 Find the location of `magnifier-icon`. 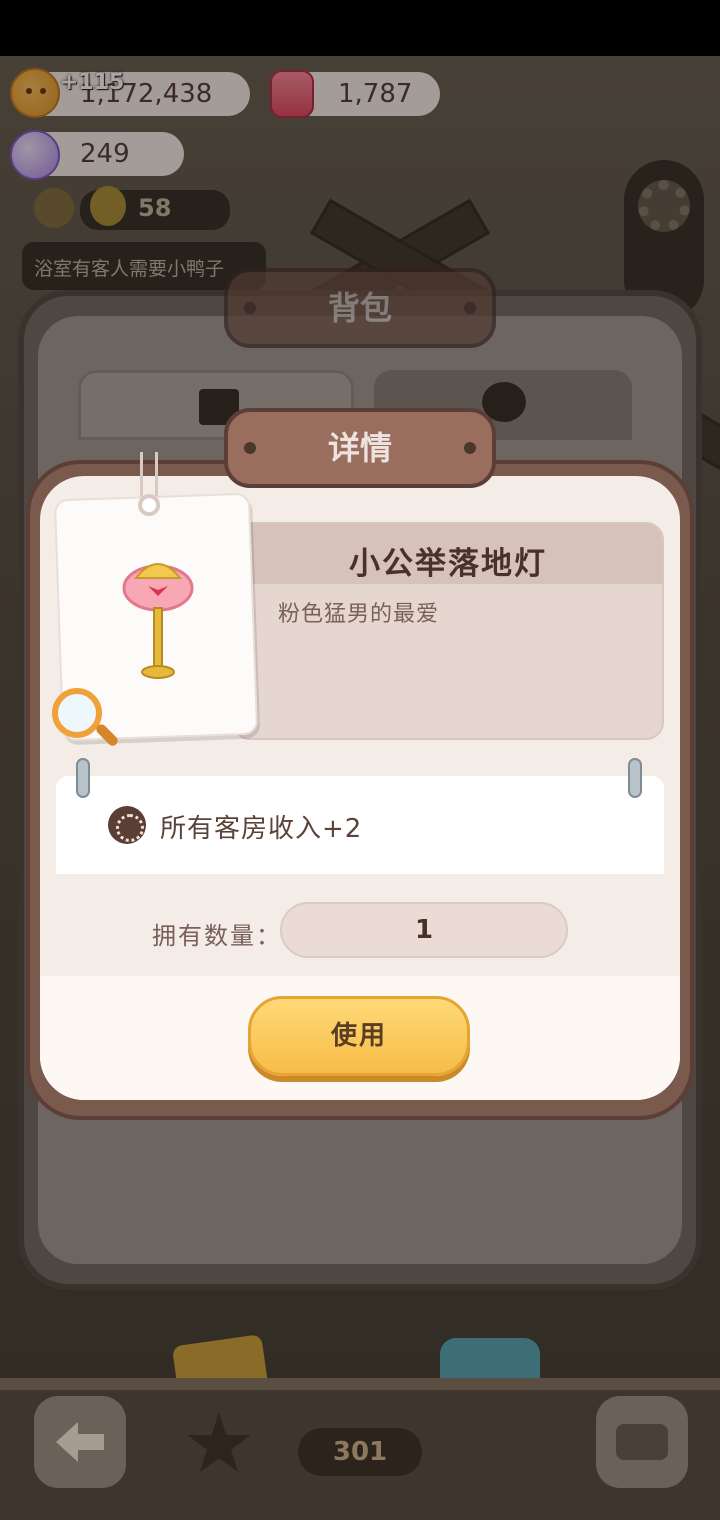

magnifier-icon is located at coordinates (77, 713).